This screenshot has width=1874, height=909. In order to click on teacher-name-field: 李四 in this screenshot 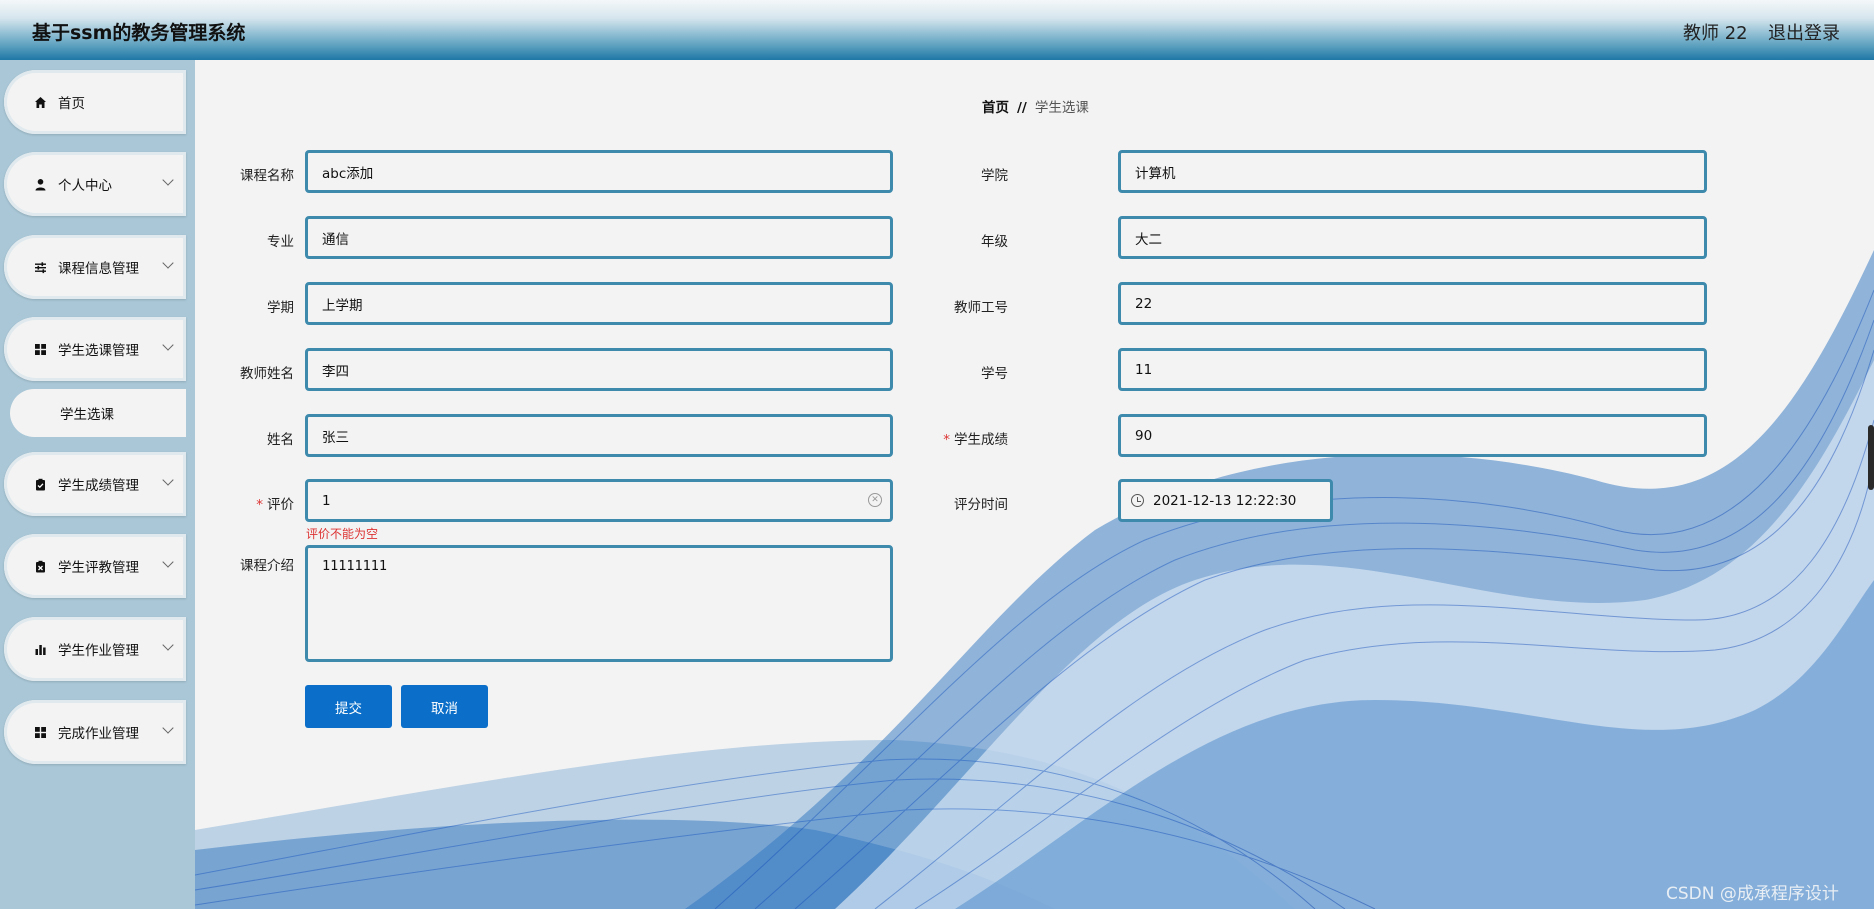, I will do `click(599, 369)`.